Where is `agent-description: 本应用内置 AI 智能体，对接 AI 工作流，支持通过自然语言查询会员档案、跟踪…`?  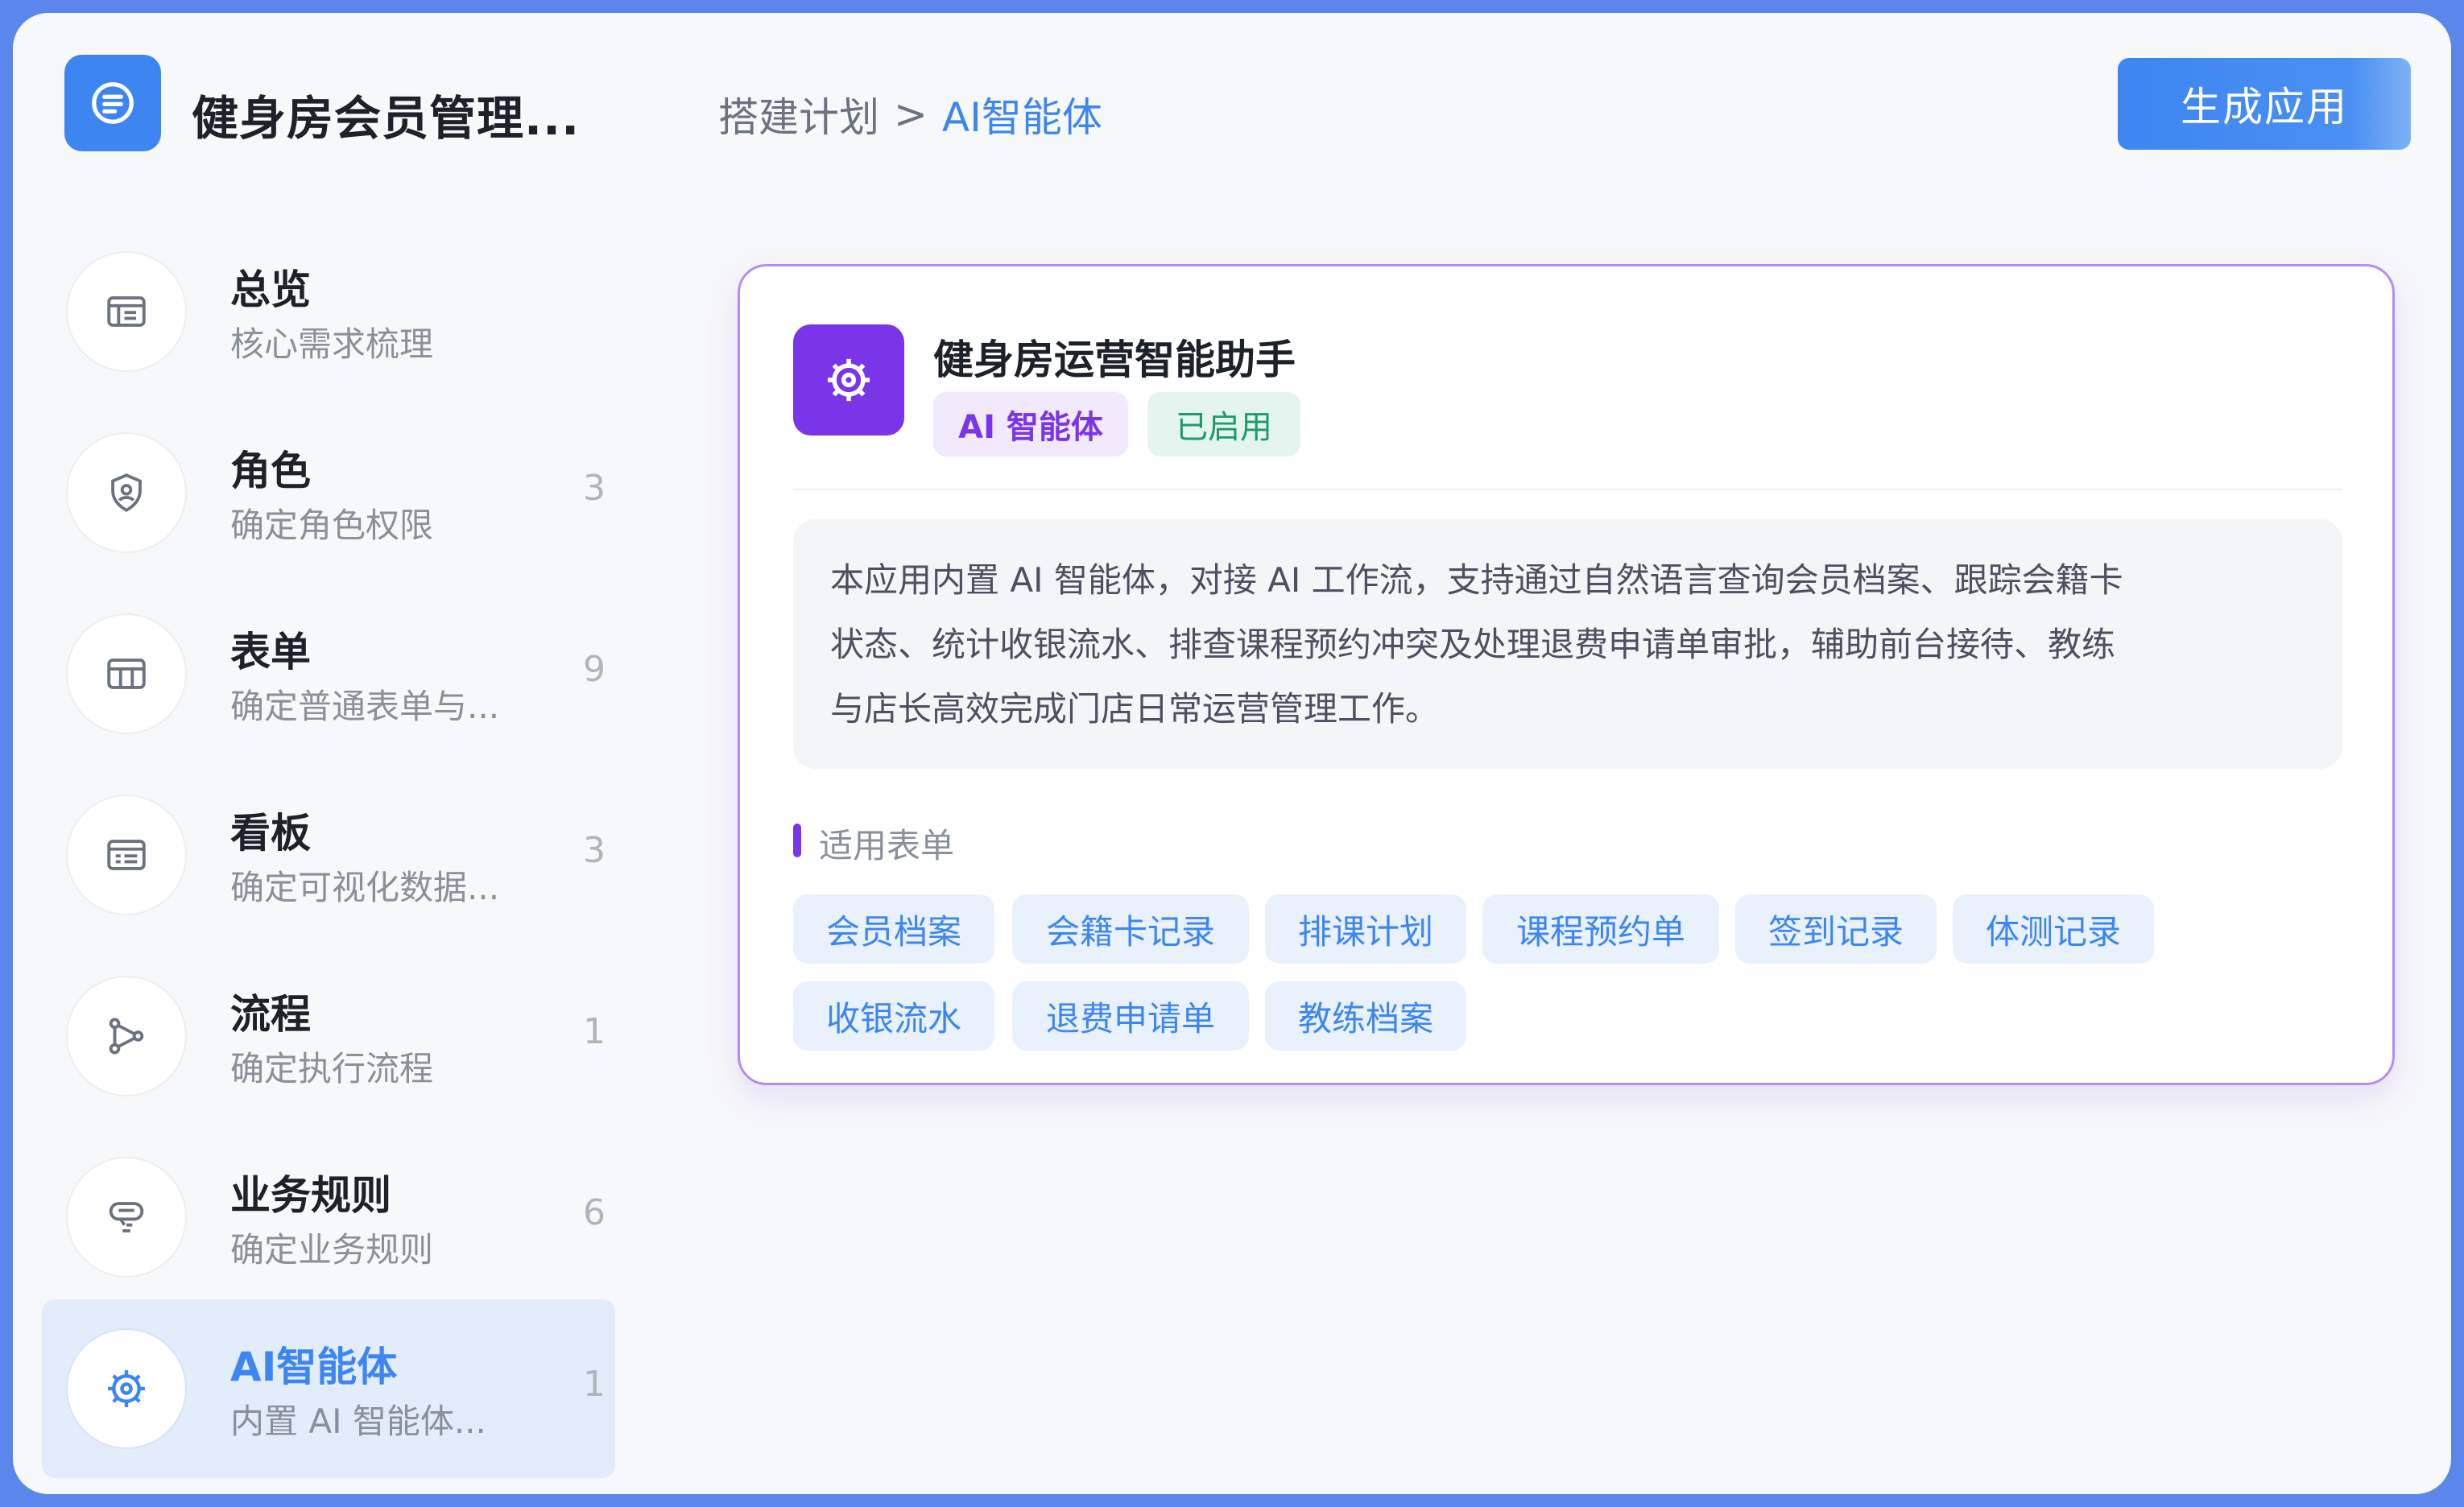
agent-description: 本应用内置 AI 智能体，对接 AI 工作流，支持通过自然语言查询会员档案、跟踪… is located at coordinates (1567, 644).